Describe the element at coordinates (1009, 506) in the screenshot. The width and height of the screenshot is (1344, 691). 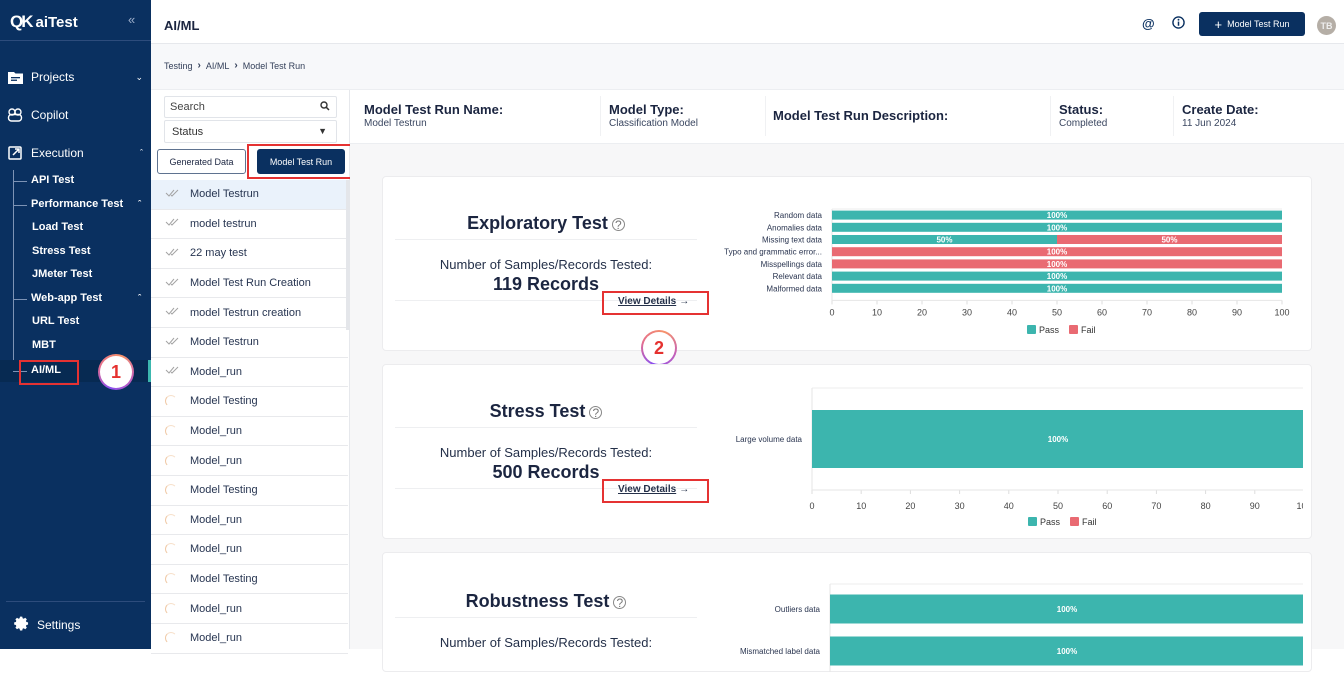
I see `x-tick-label: 40` at that location.